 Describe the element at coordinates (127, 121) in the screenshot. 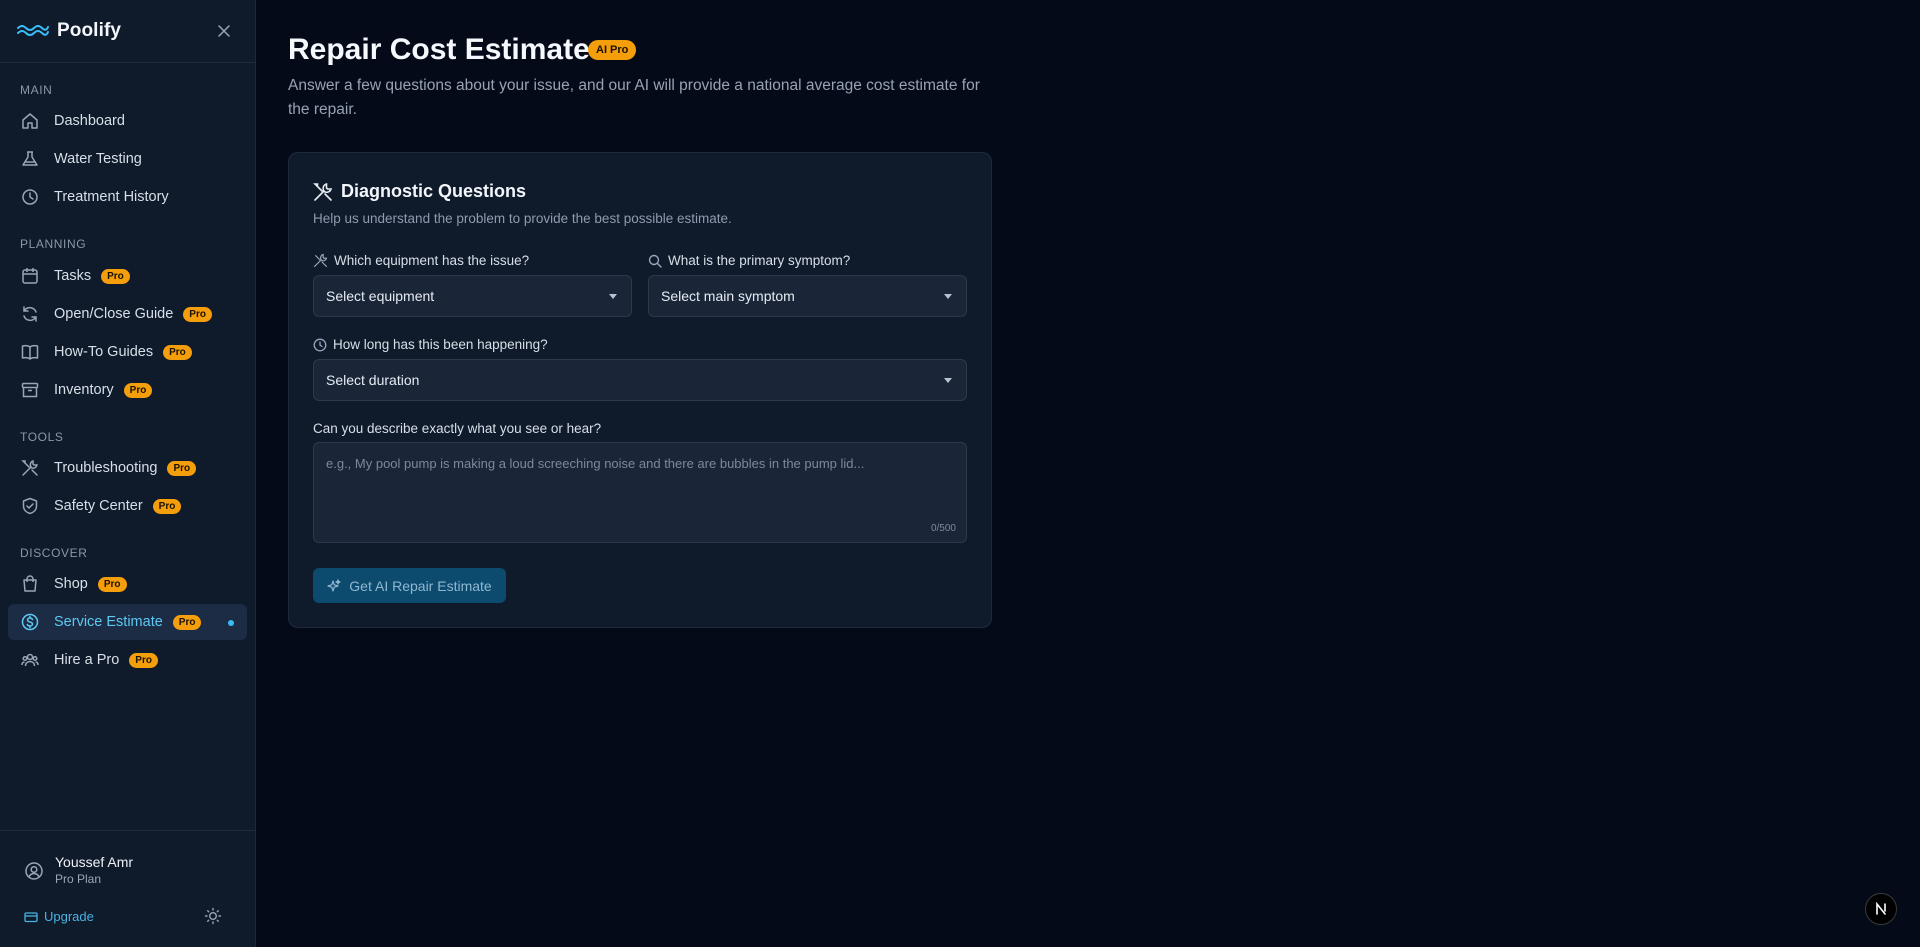

I see `sidebar-item-dashboard: Dashboard` at that location.